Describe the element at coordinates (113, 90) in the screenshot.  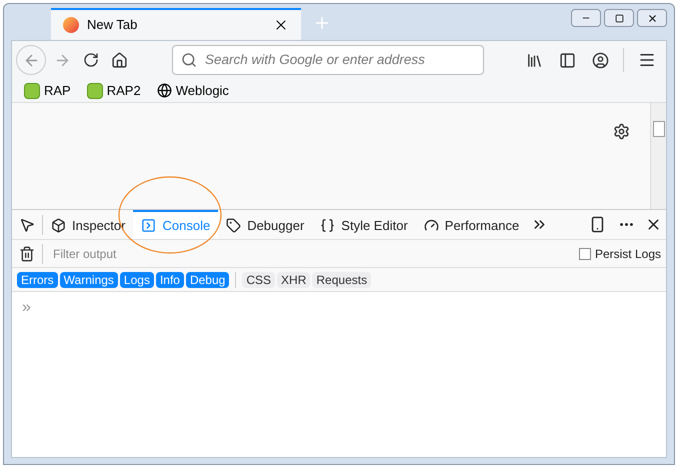
I see `bookmark-item: RAP2` at that location.